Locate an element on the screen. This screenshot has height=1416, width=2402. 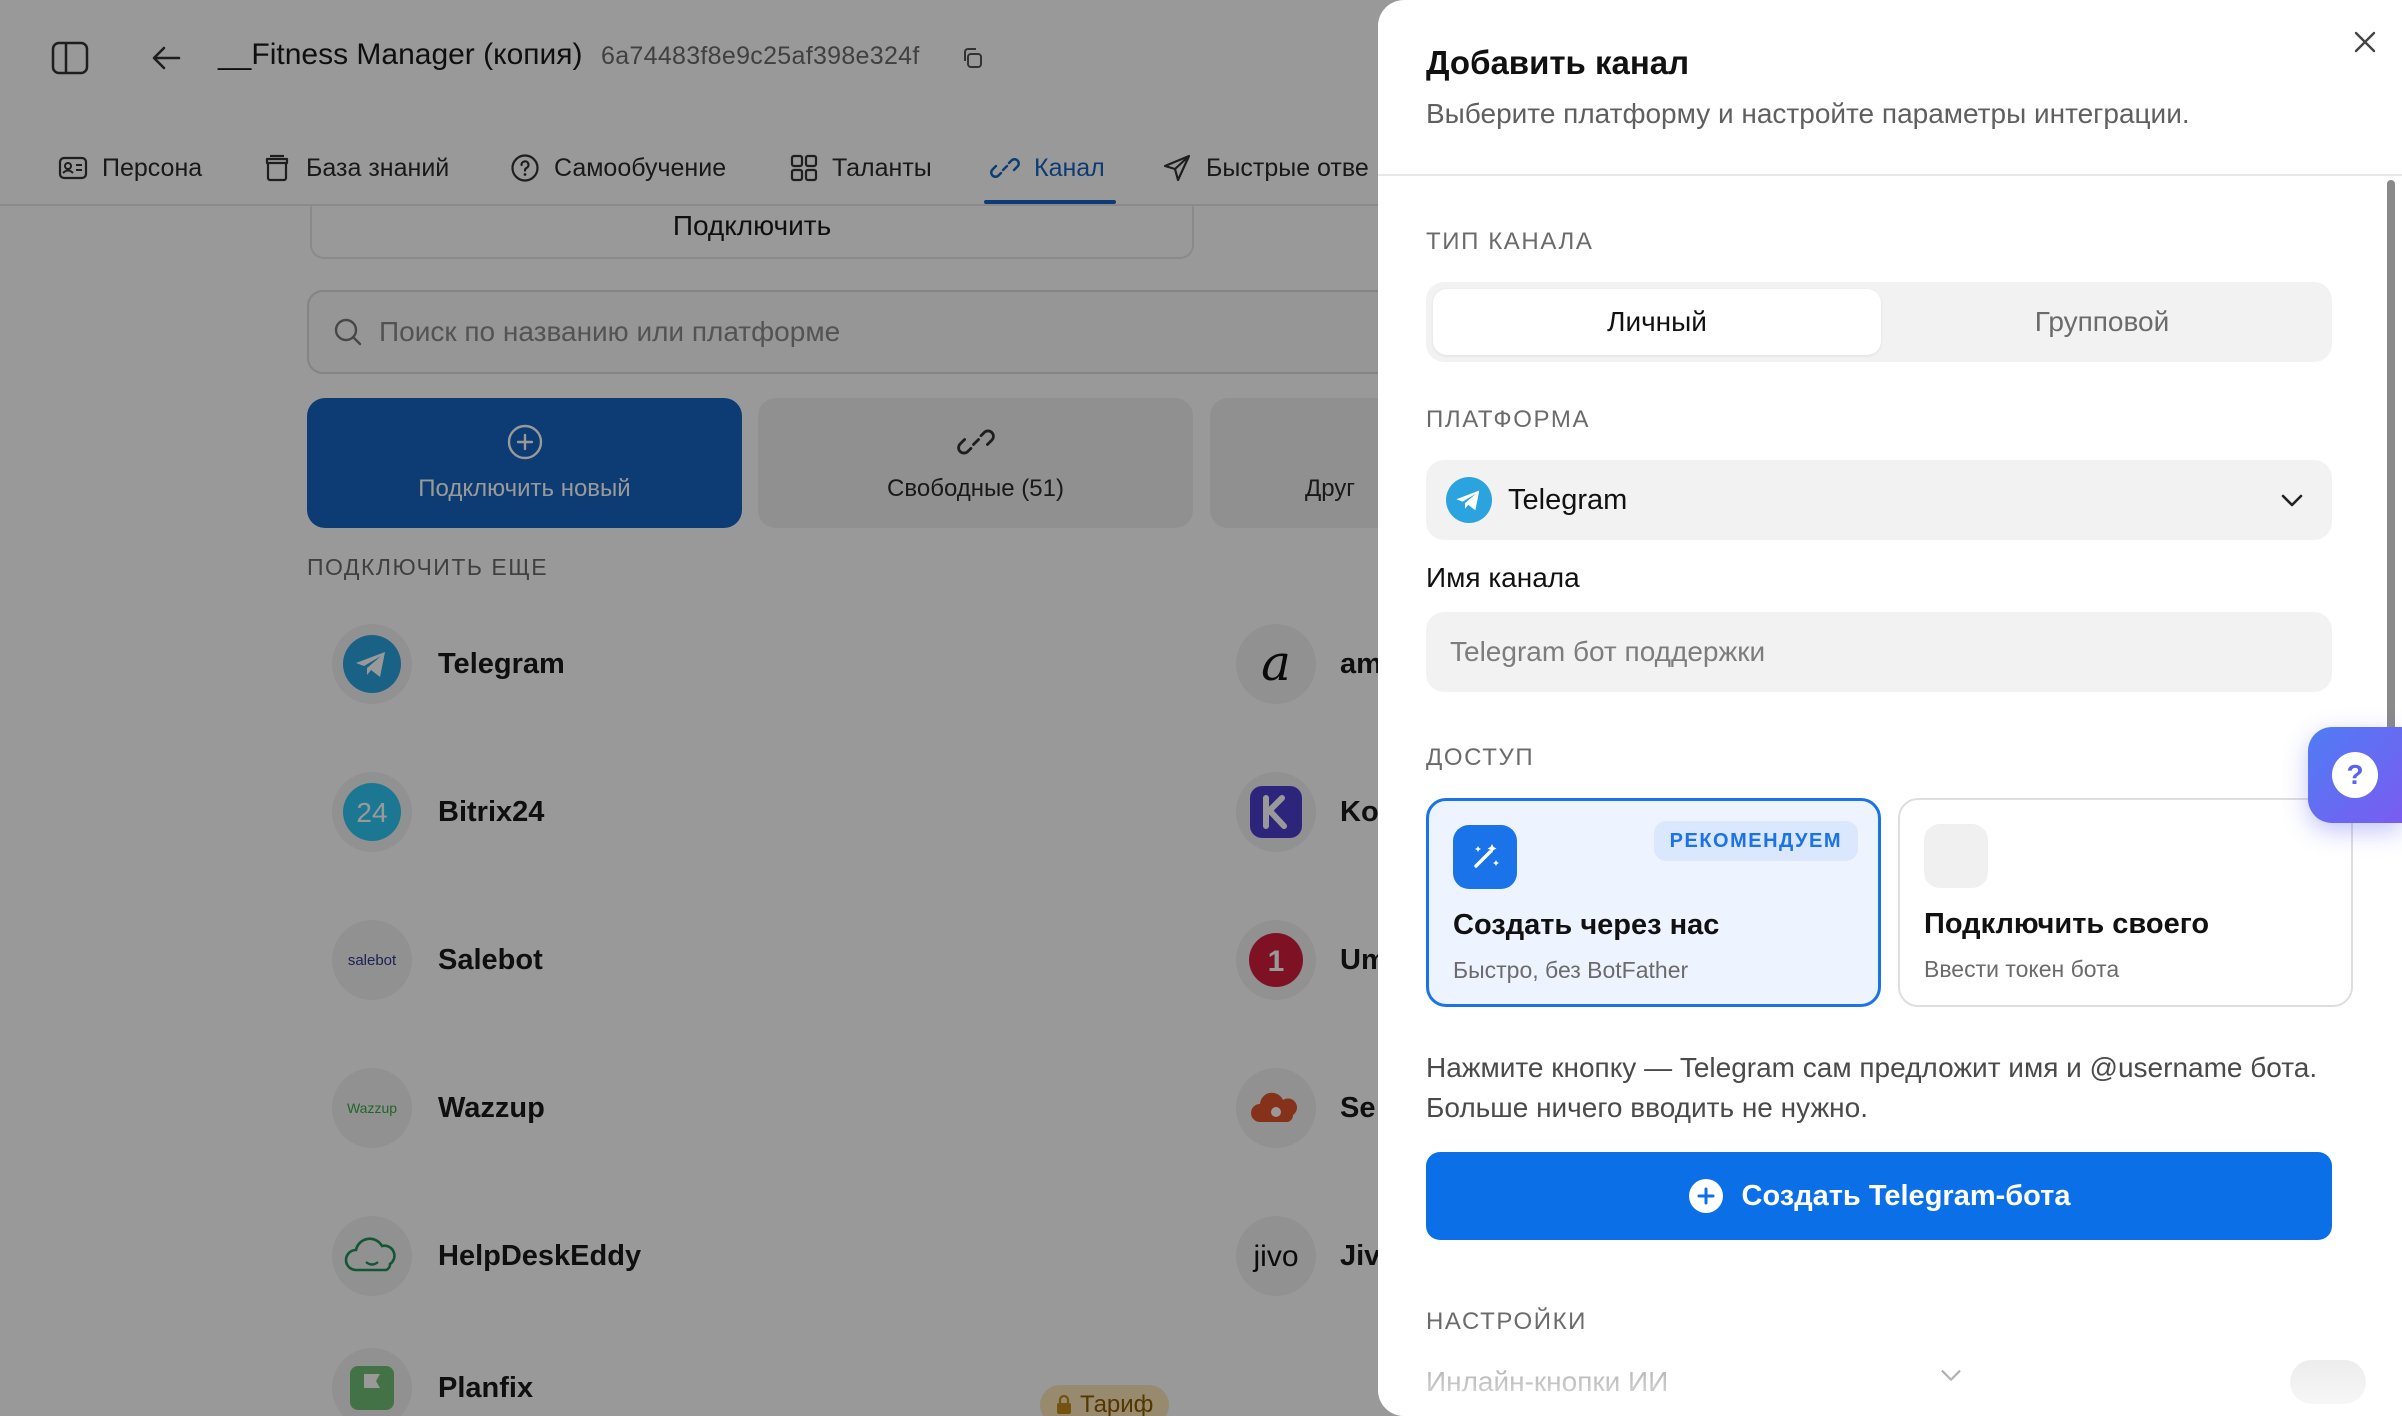
plus-circle-icon is located at coordinates (1705, 1196).